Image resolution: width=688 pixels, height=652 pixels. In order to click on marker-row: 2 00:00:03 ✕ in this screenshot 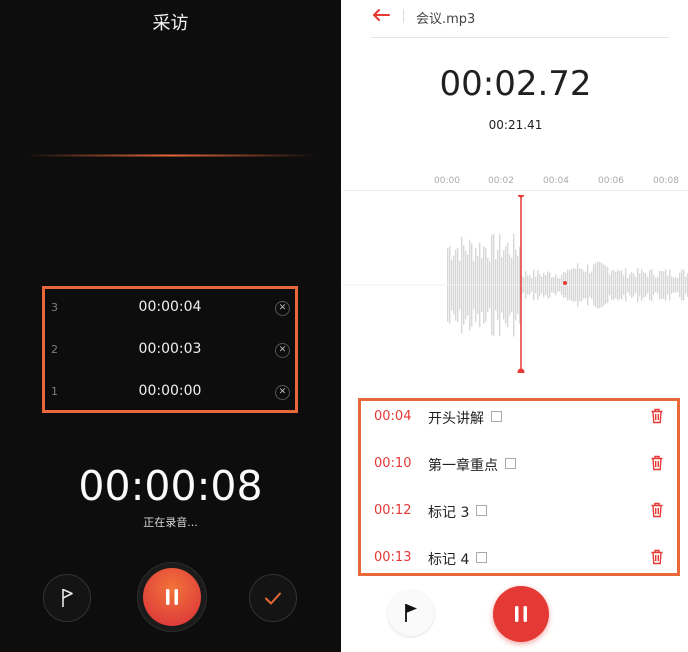, I will do `click(170, 351)`.